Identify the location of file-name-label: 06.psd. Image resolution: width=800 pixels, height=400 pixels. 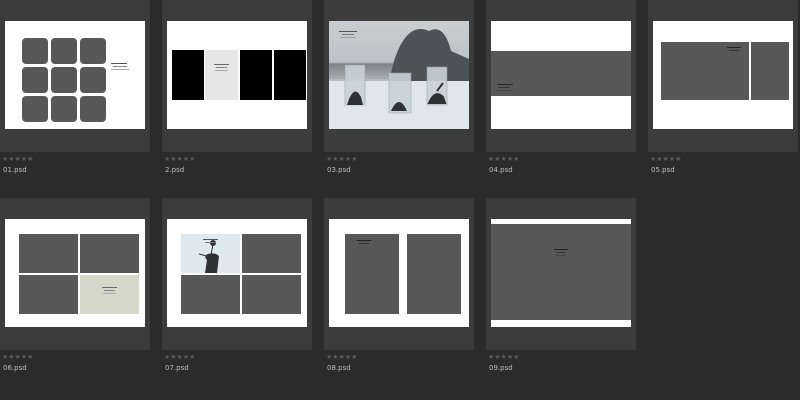
(15, 368).